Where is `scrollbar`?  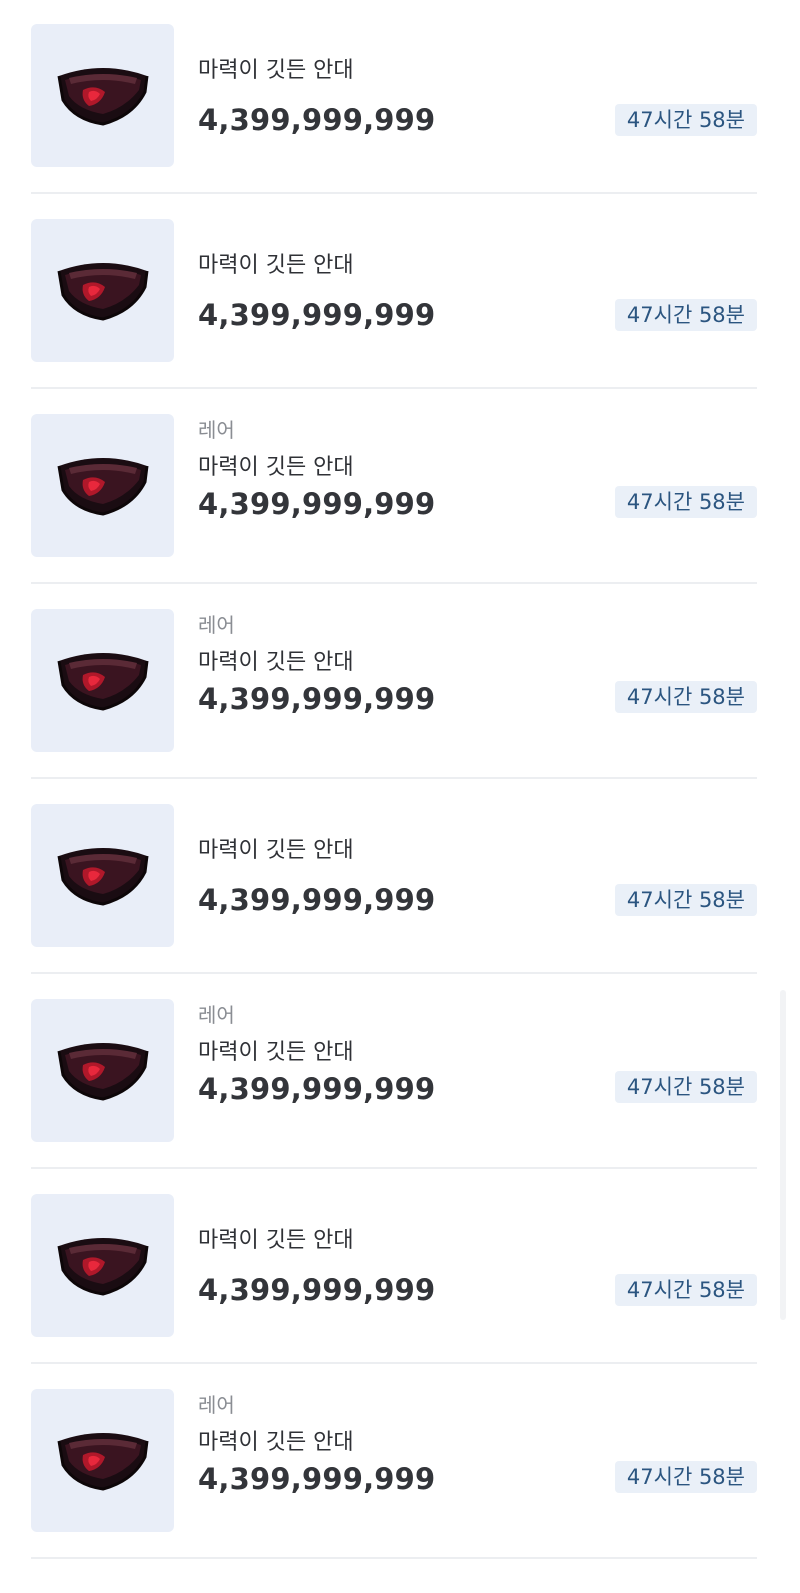 scrollbar is located at coordinates (783, 1155).